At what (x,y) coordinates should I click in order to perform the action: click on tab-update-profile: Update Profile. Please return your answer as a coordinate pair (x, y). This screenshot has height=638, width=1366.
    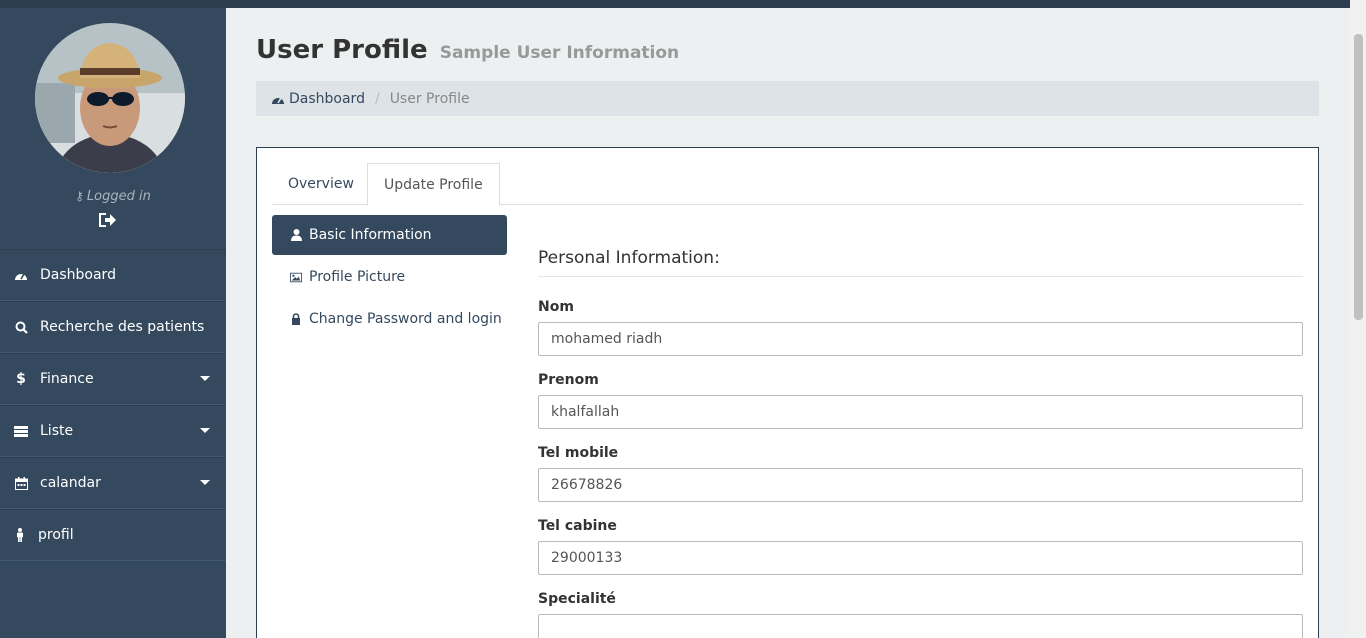
    Looking at the image, I should click on (433, 184).